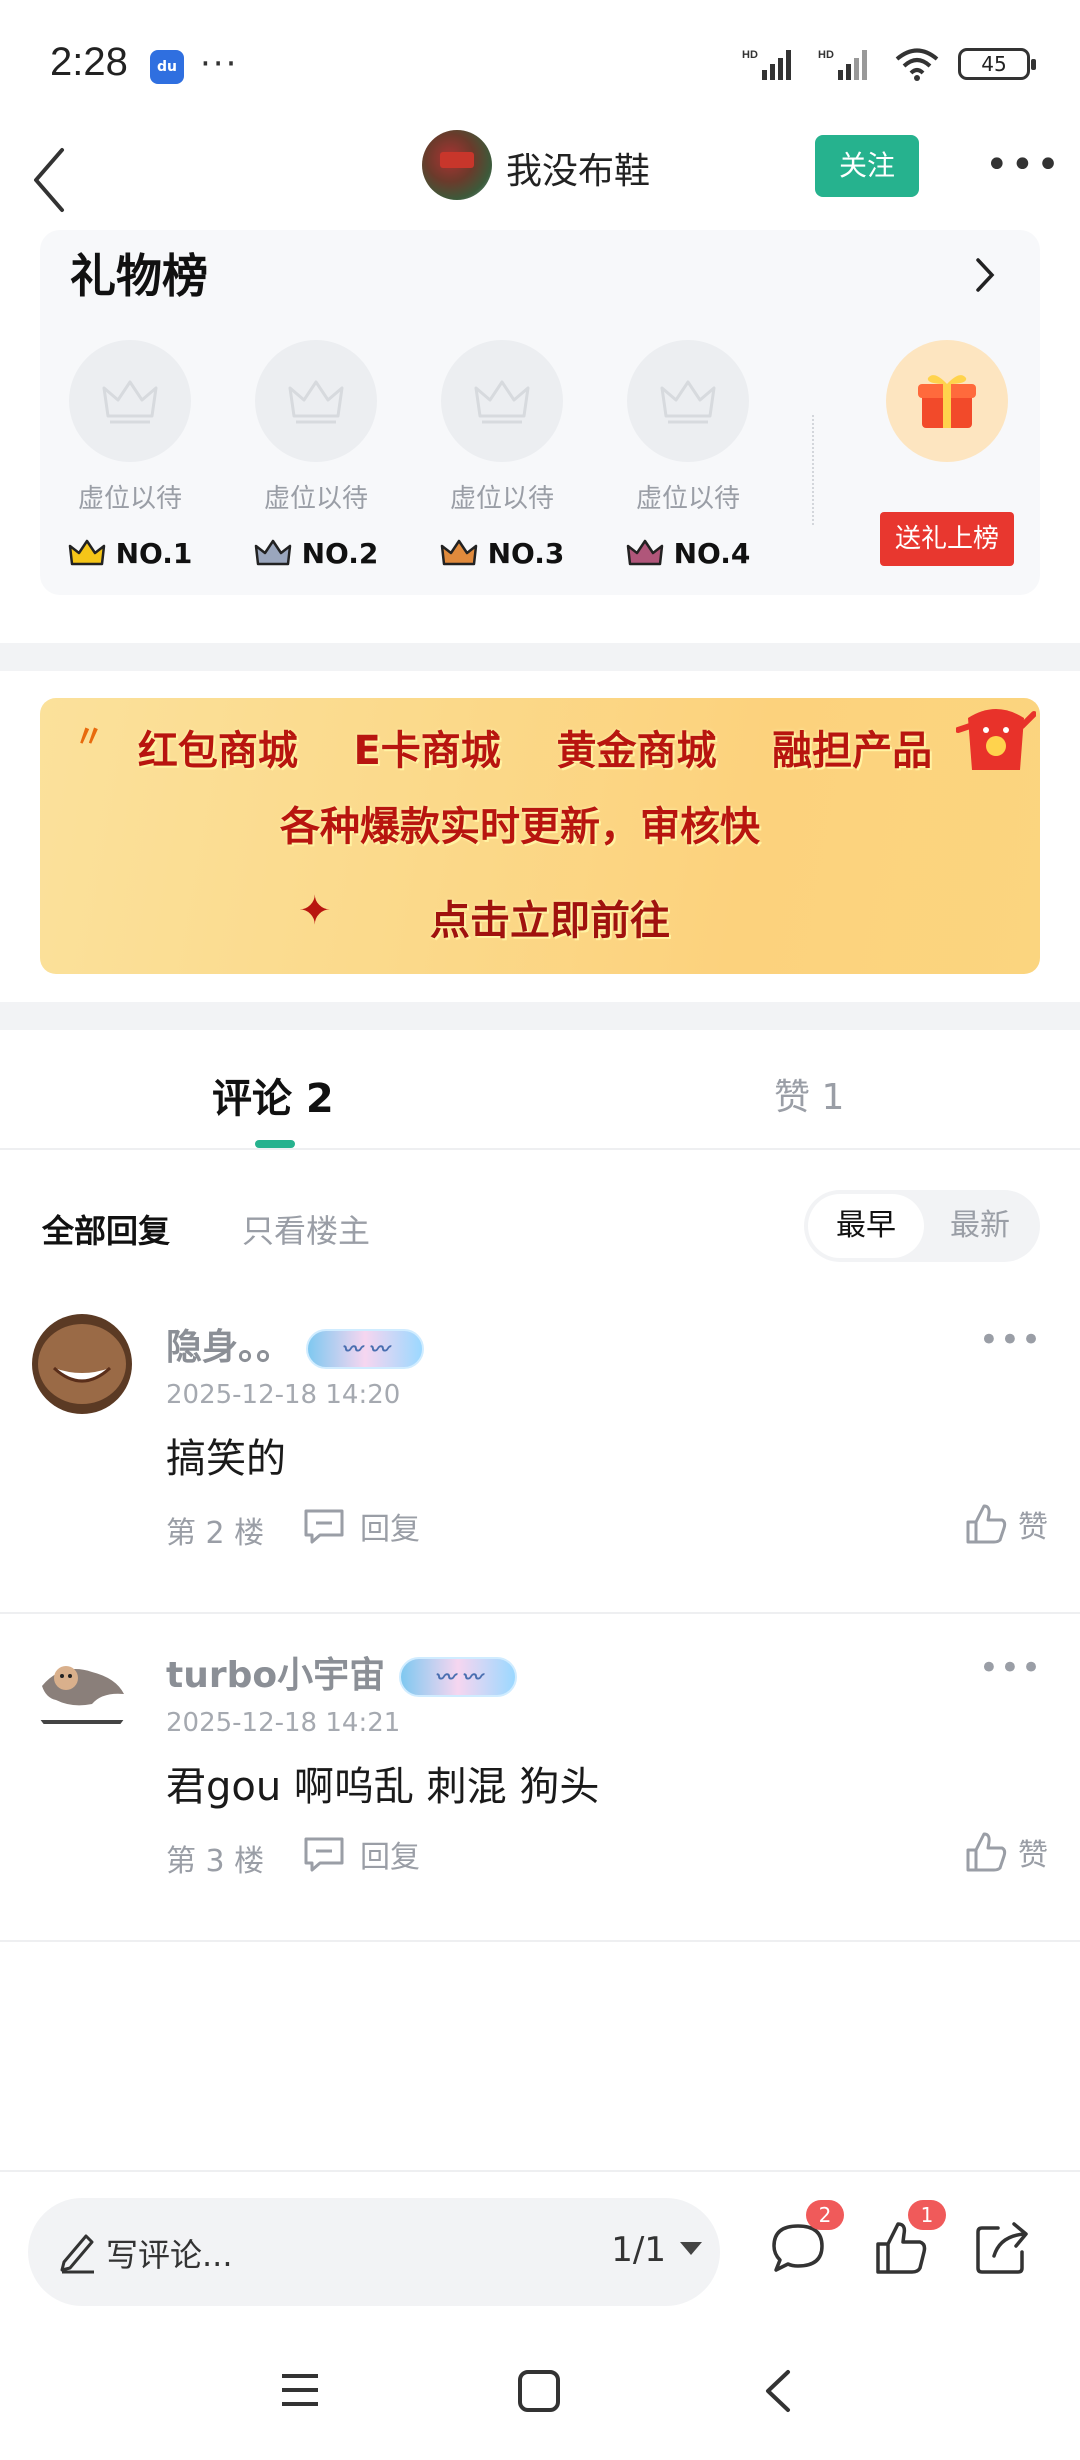 This screenshot has height=2460, width=1080. Describe the element at coordinates (809, 1094) in the screenshot. I see `tab-likes: 赞 1` at that location.